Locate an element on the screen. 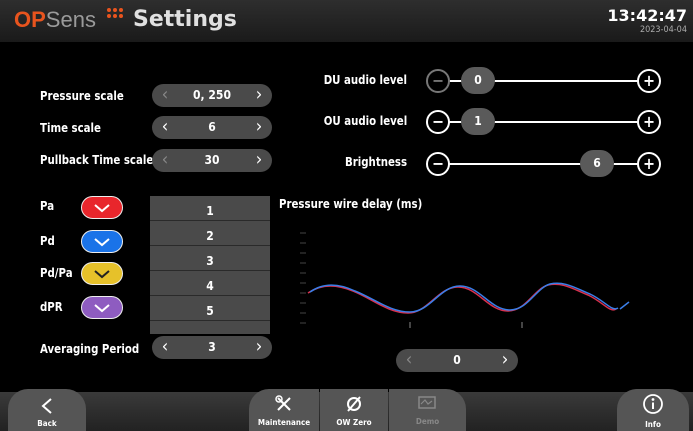  time-scale-value: 6 is located at coordinates (212, 127).